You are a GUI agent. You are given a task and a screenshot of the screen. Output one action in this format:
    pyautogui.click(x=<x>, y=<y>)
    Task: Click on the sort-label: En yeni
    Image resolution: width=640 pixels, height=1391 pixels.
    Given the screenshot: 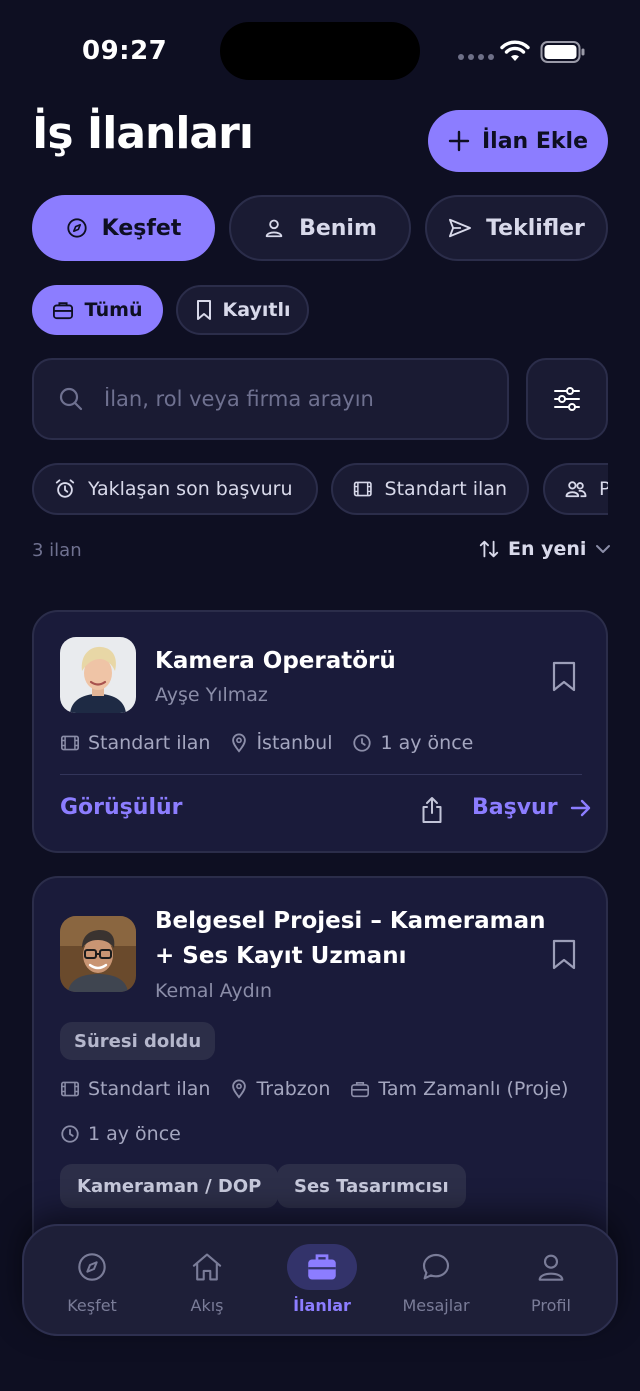 What is the action you would take?
    pyautogui.click(x=547, y=549)
    